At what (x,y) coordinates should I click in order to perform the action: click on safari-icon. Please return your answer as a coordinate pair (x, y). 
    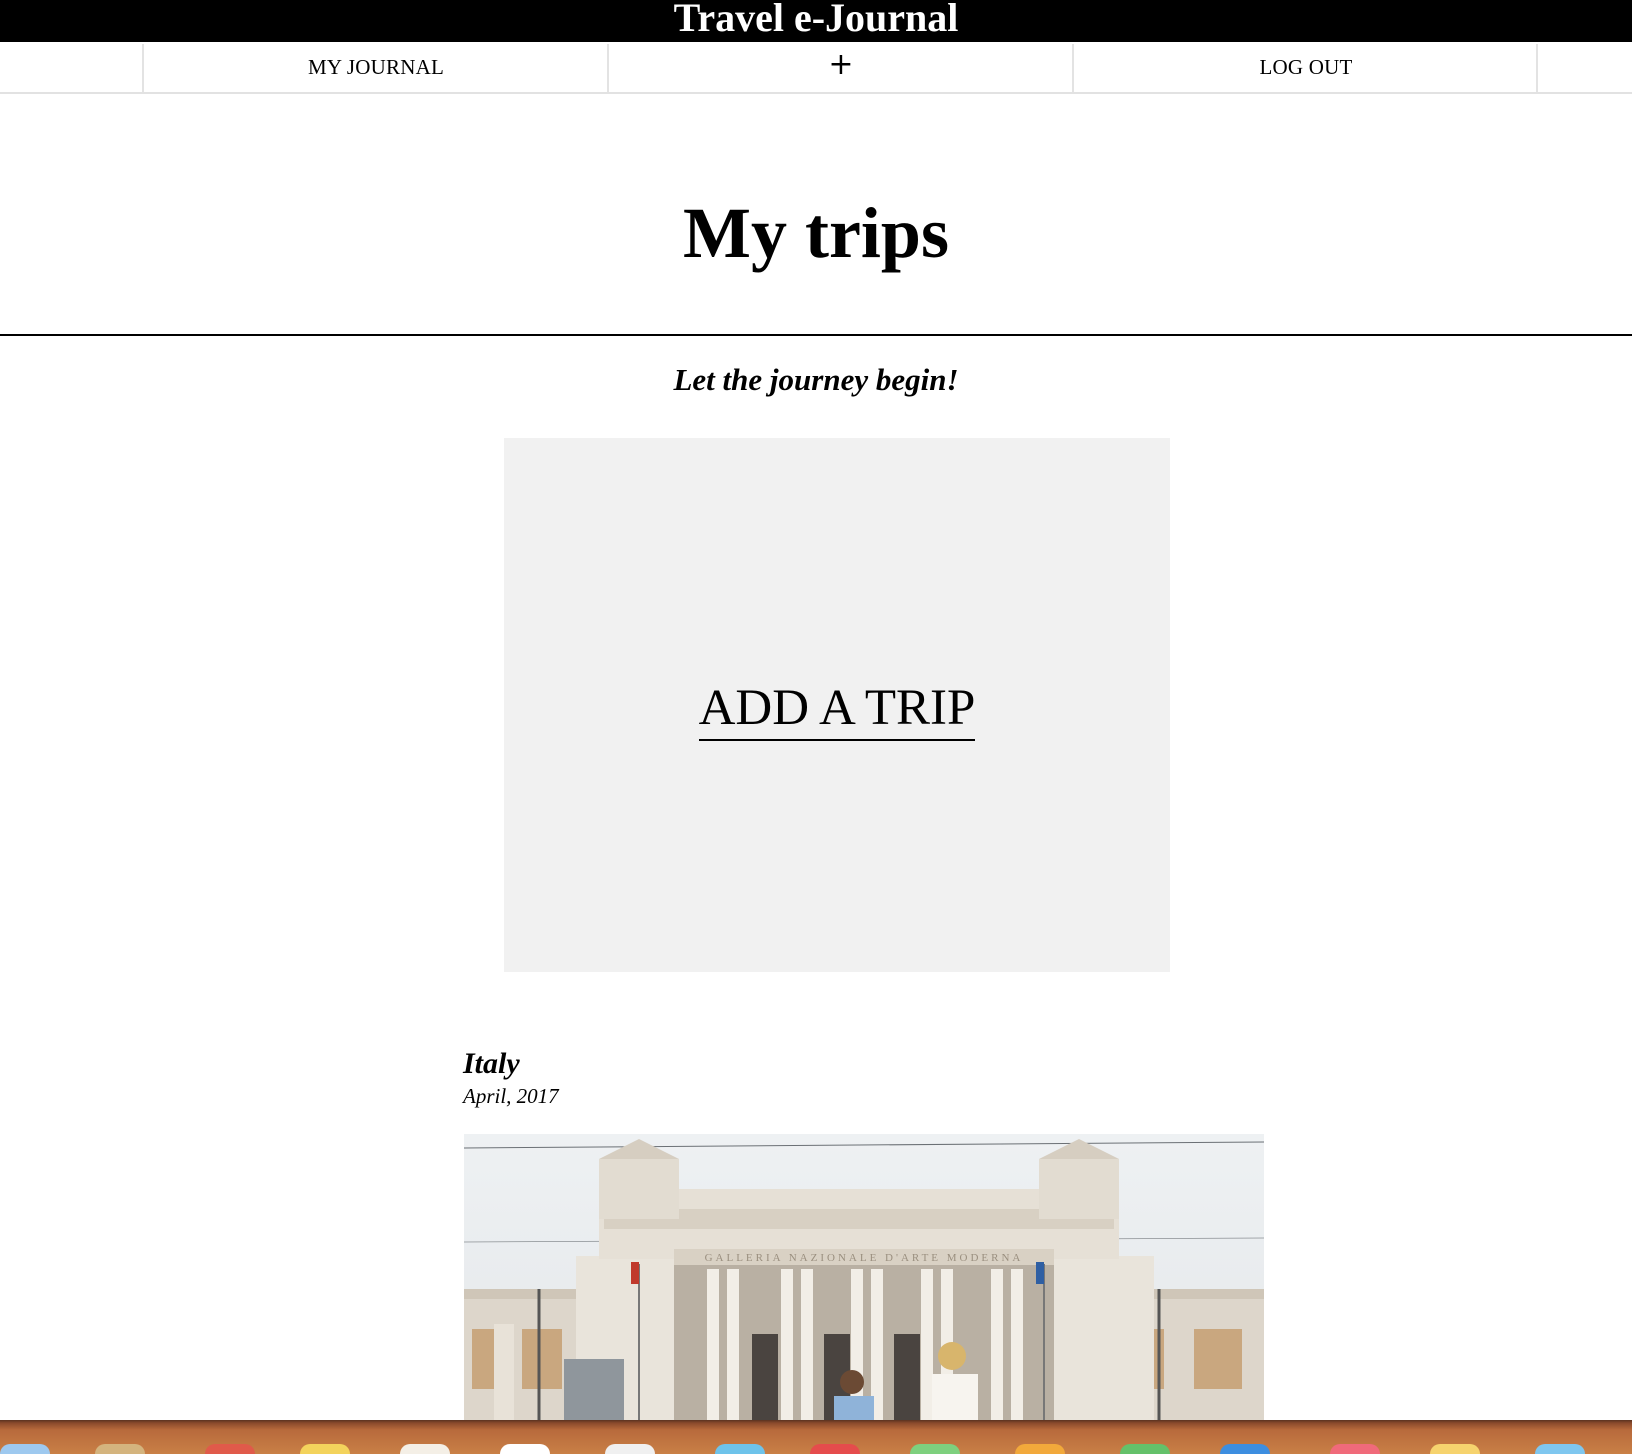
    Looking at the image, I should click on (25, 1449).